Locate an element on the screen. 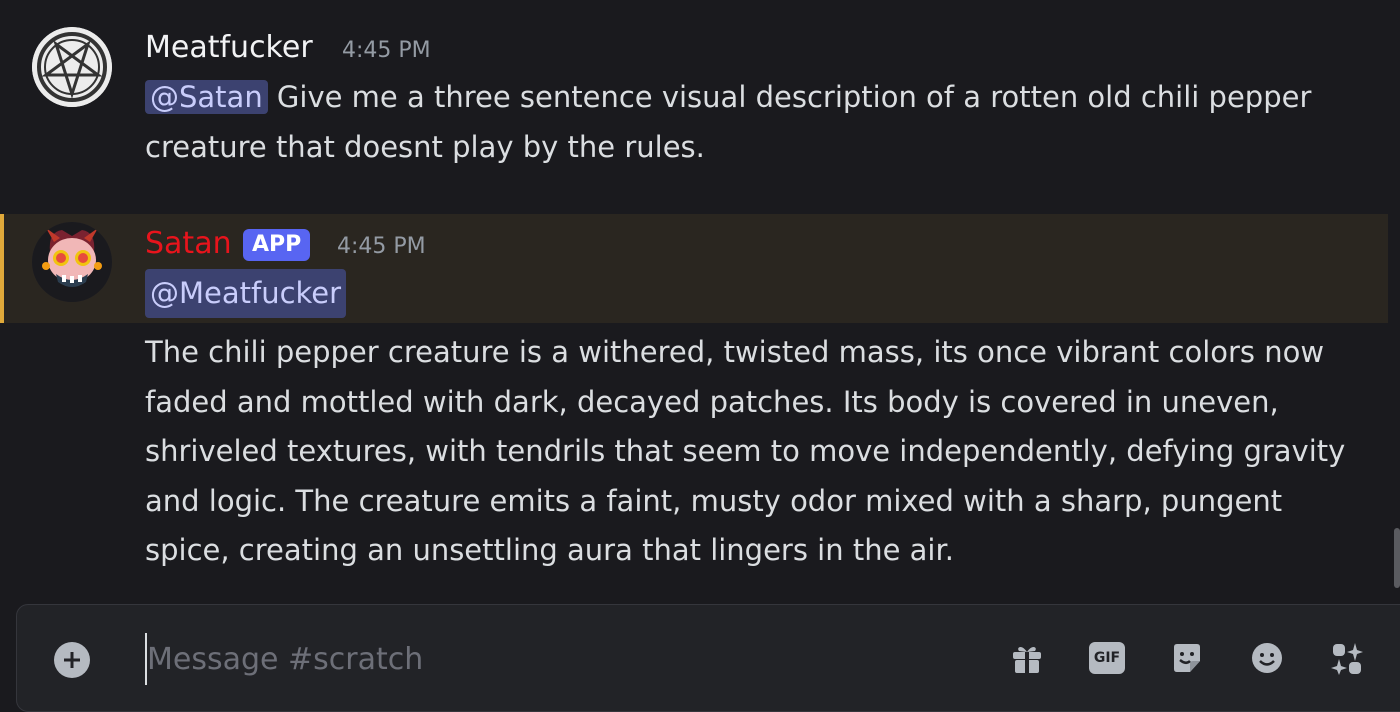 The height and width of the screenshot is (712, 1400). user-mention: @Meatfucker is located at coordinates (246, 293).